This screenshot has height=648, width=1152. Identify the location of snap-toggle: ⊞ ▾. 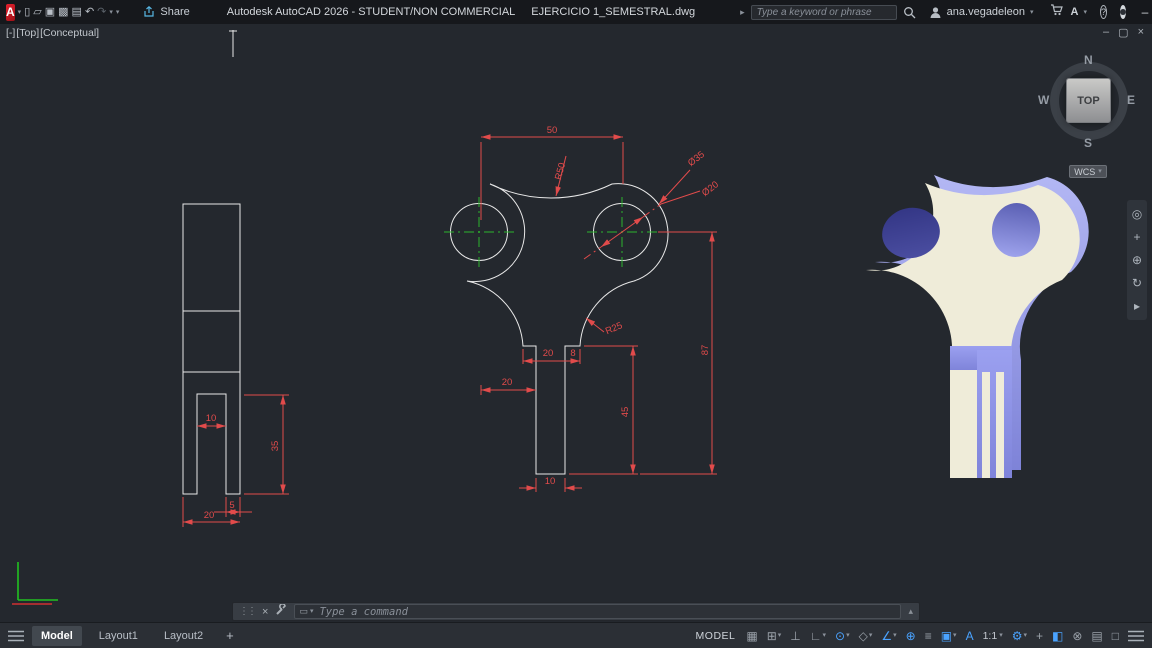
(774, 636).